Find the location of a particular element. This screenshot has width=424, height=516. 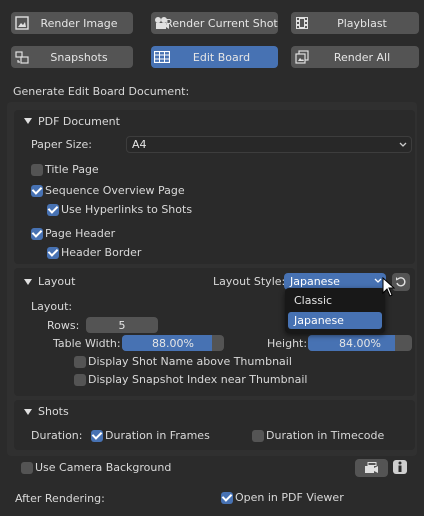

layout-style-option-classic-label: Classic is located at coordinates (313, 300).